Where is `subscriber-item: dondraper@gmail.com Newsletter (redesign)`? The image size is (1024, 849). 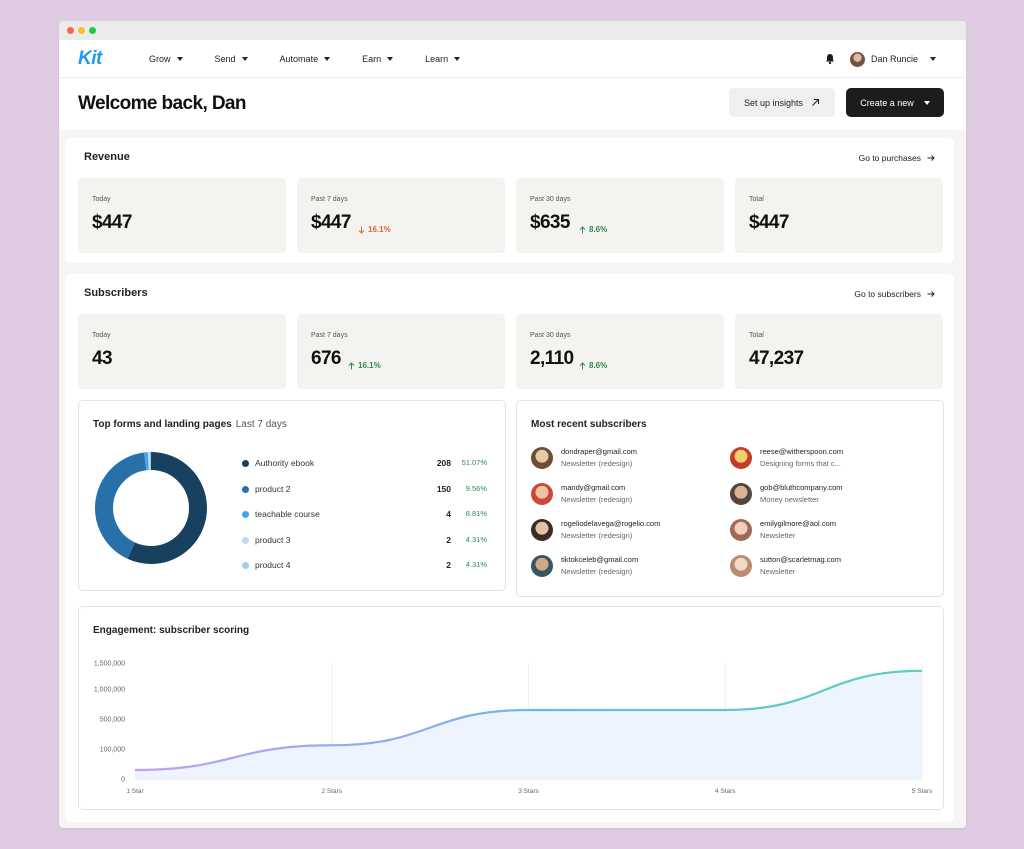 subscriber-item: dondraper@gmail.com Newsletter (redesign) is located at coordinates (621, 459).